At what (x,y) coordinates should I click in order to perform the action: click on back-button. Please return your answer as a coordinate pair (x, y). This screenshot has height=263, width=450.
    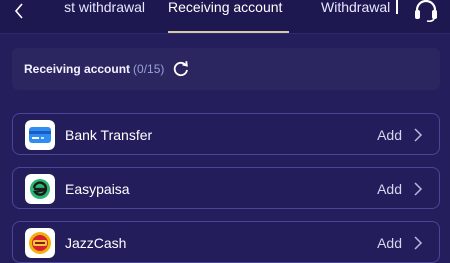
    Looking at the image, I should click on (19, 11).